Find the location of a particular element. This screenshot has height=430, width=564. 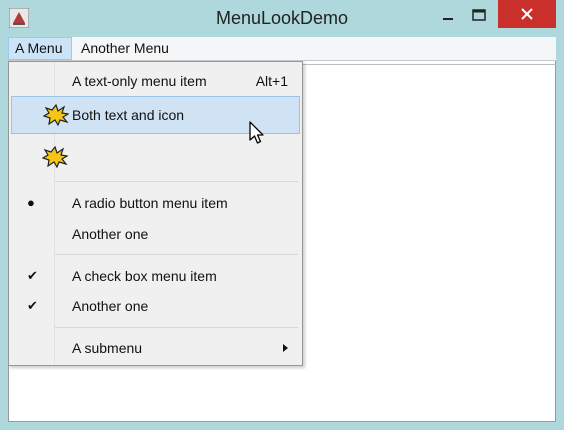

title-bar: MenuLookDemo is located at coordinates (282, 18).